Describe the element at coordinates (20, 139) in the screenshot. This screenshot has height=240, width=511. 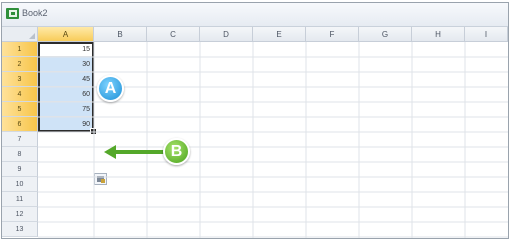
I see `row-header-7: 7` at that location.